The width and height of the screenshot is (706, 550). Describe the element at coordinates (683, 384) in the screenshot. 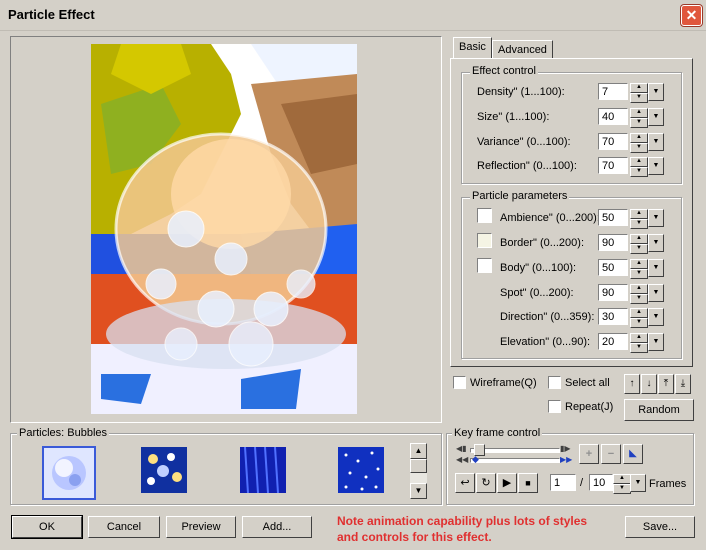

I see `move-bottom-icon: ⤓` at that location.